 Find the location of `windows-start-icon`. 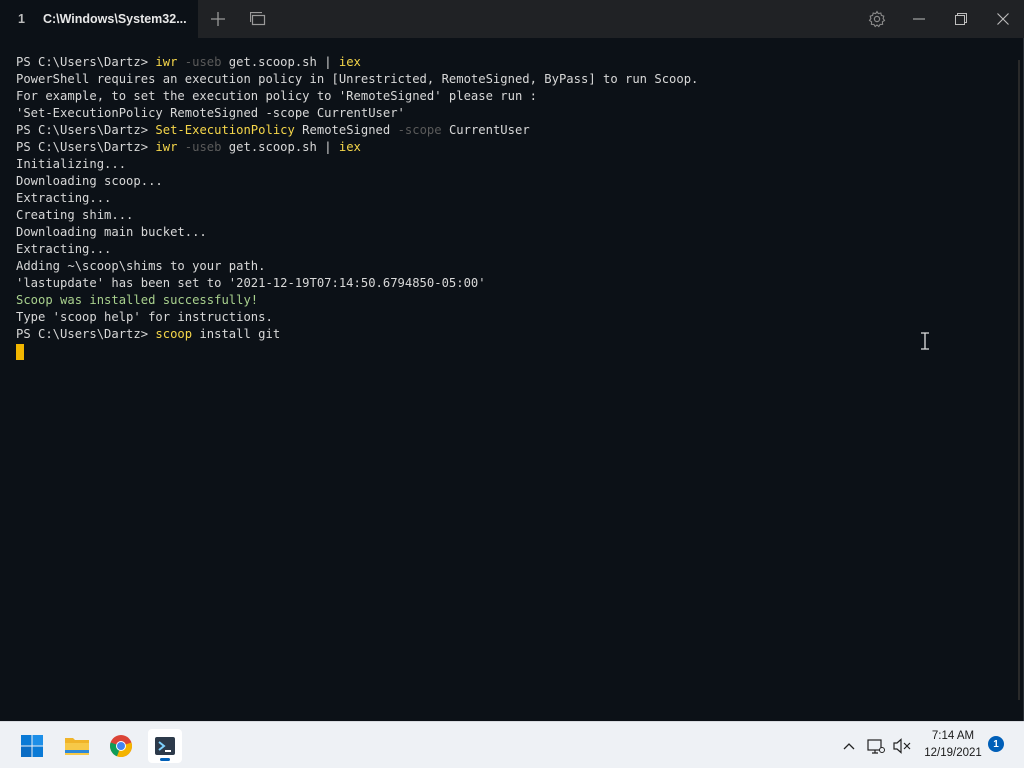

windows-start-icon is located at coordinates (32, 746).